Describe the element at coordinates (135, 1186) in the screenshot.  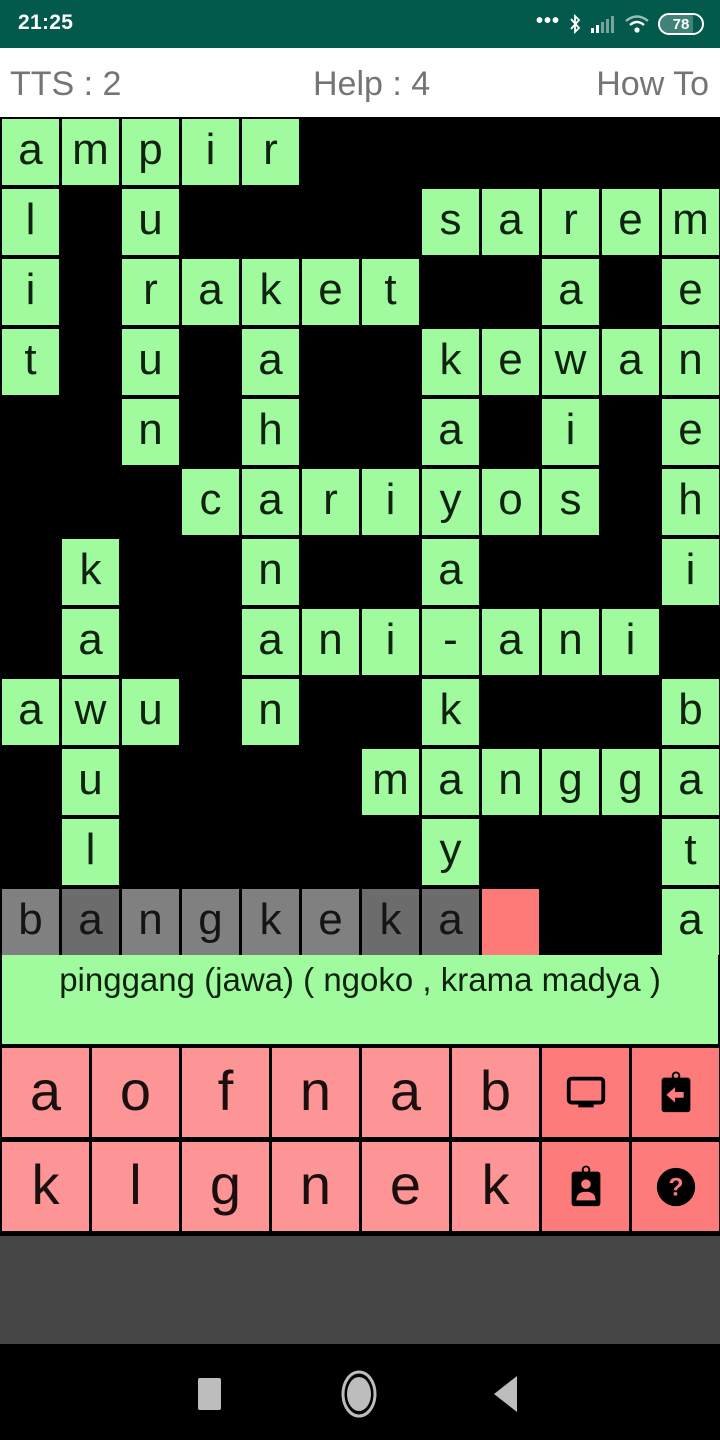
I see `letter-key: l` at that location.